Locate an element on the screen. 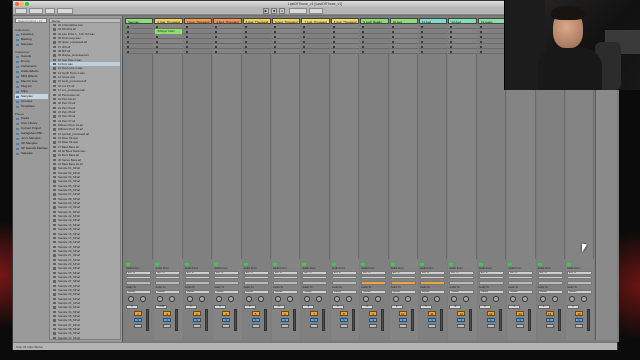 The width and height of the screenshot is (640, 360). volume-value: -4.00 is located at coordinates (161, 307).